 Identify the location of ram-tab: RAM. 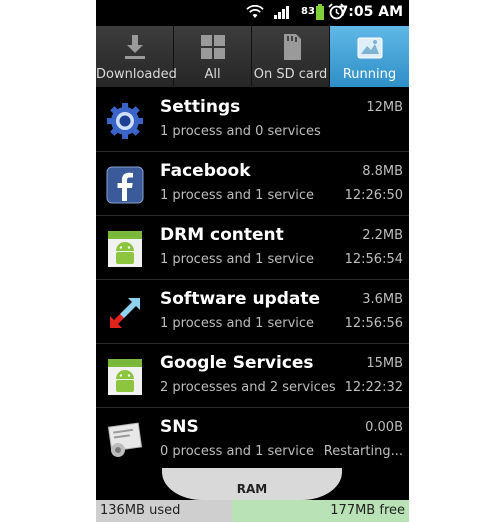
(252, 484).